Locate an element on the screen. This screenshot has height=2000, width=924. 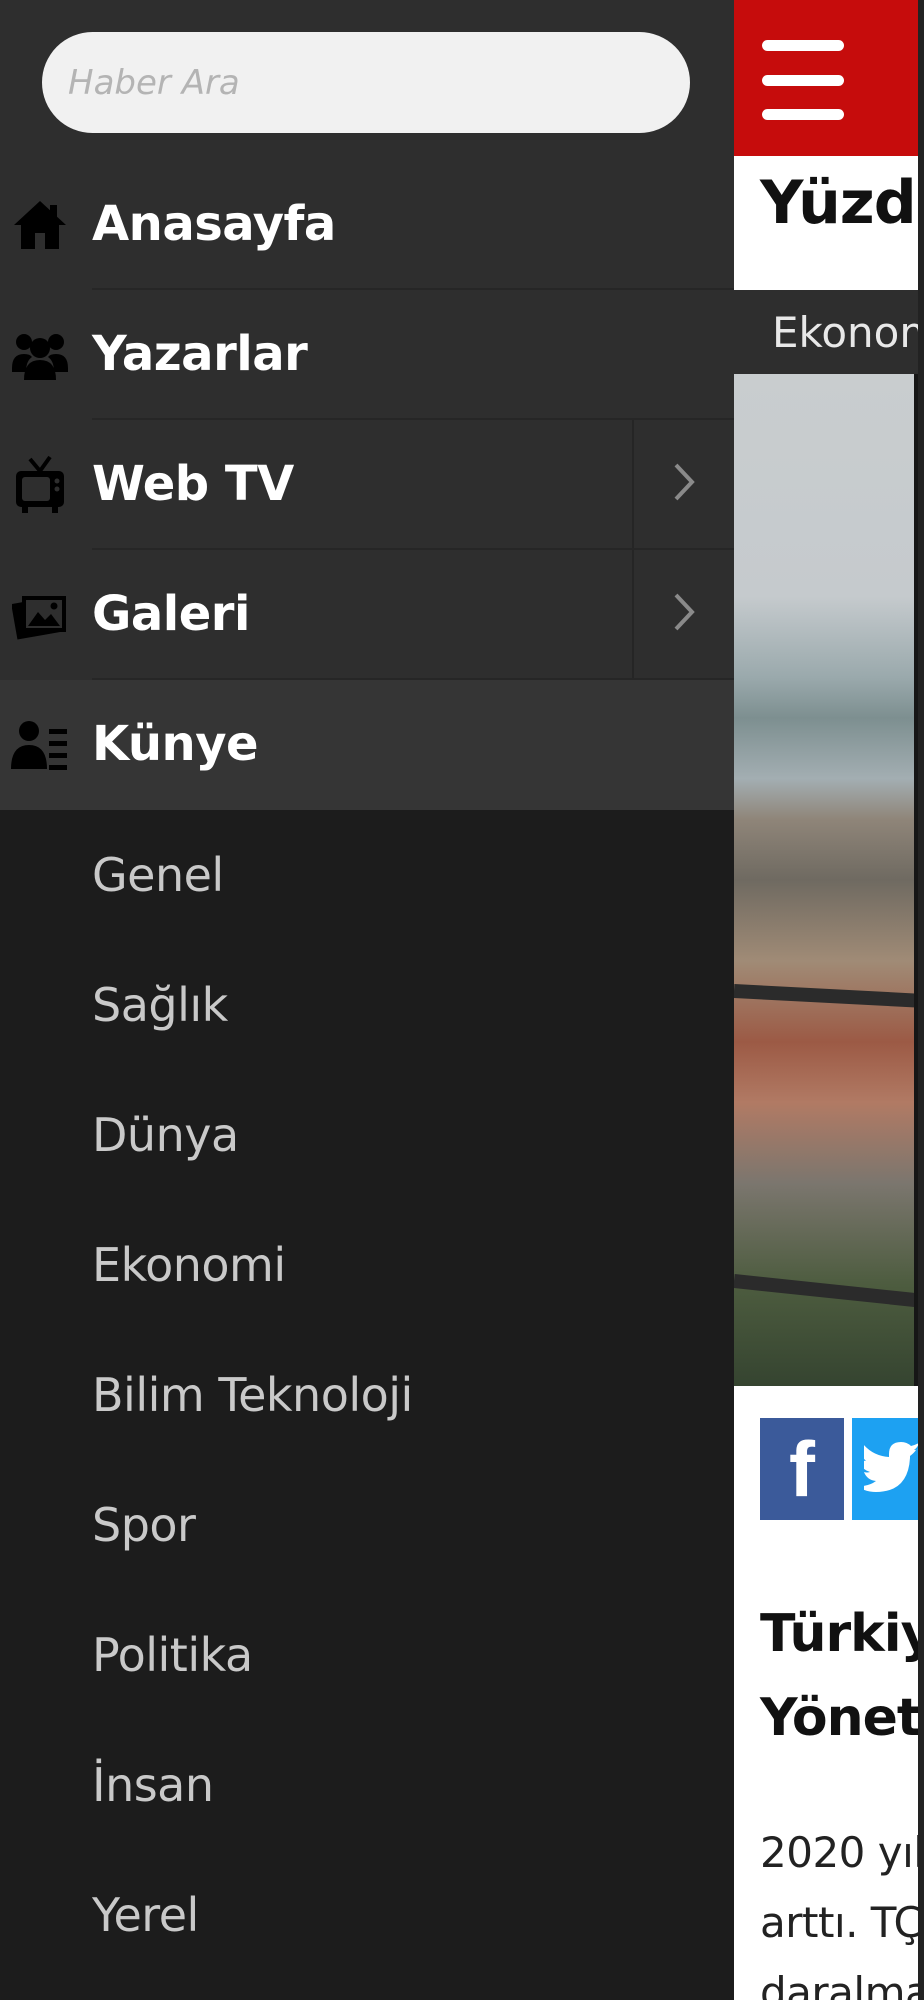
search-box is located at coordinates (366, 82).